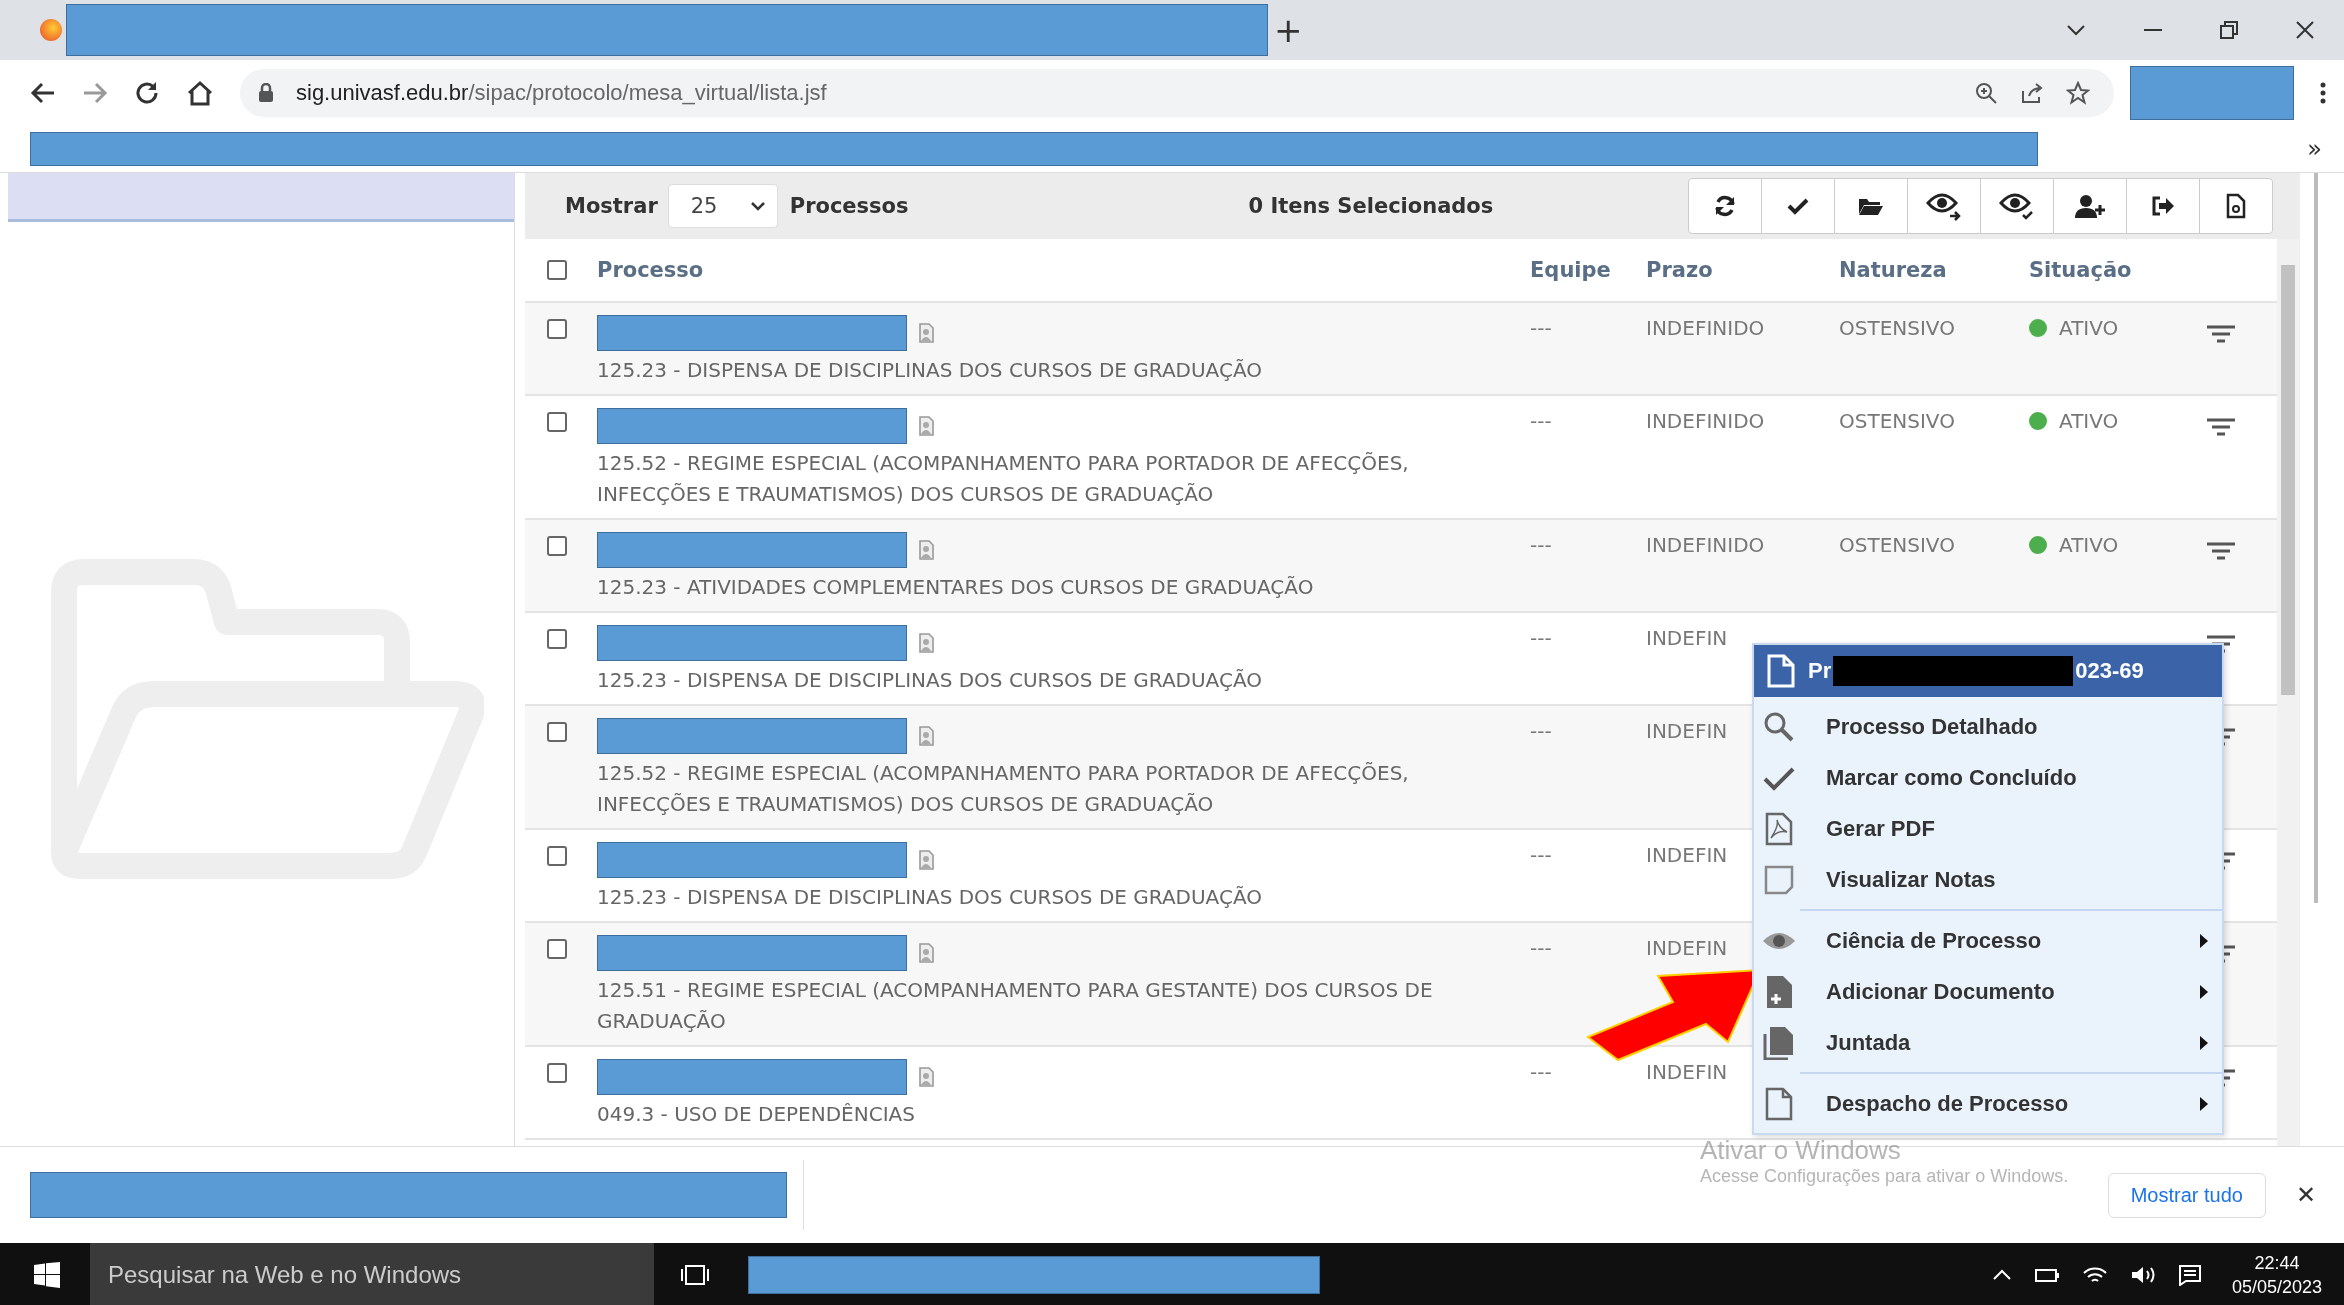 The height and width of the screenshot is (1305, 2344). Describe the element at coordinates (2118, 270) in the screenshot. I see `column-header: Situação` at that location.